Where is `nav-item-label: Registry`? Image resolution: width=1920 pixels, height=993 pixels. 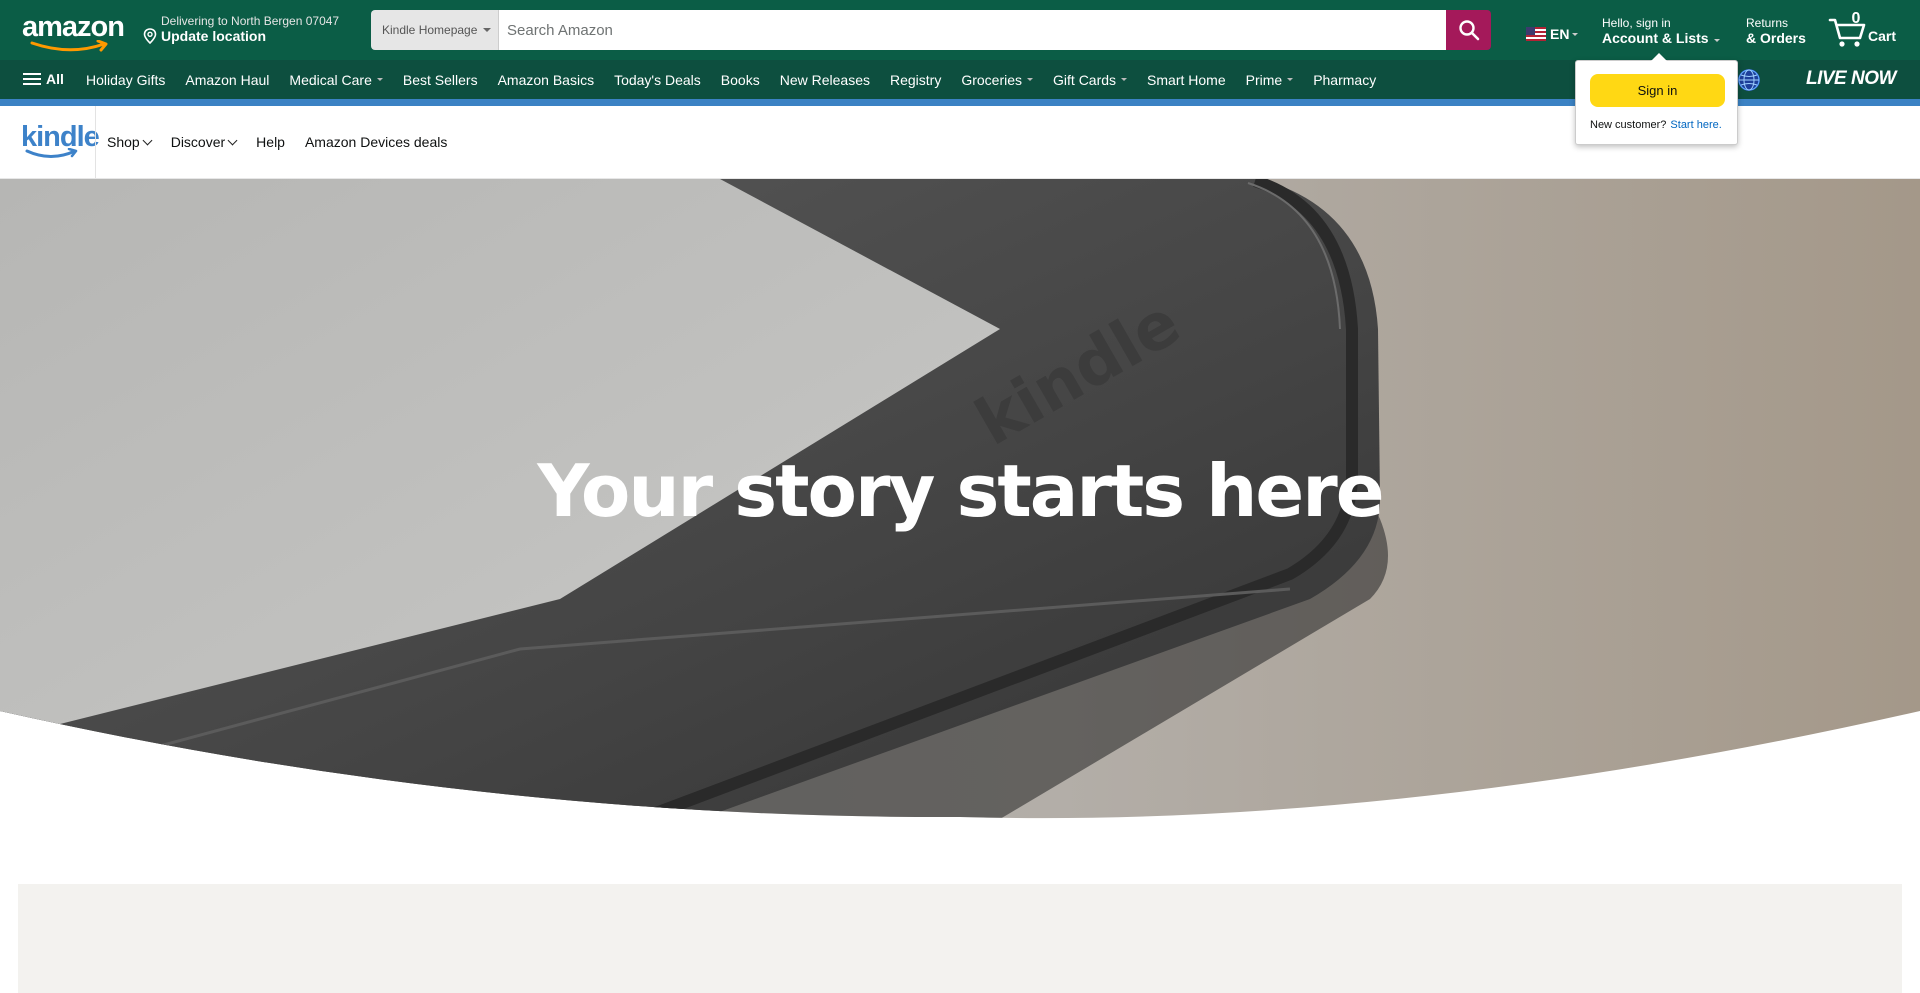
nav-item-label: Registry is located at coordinates (915, 79).